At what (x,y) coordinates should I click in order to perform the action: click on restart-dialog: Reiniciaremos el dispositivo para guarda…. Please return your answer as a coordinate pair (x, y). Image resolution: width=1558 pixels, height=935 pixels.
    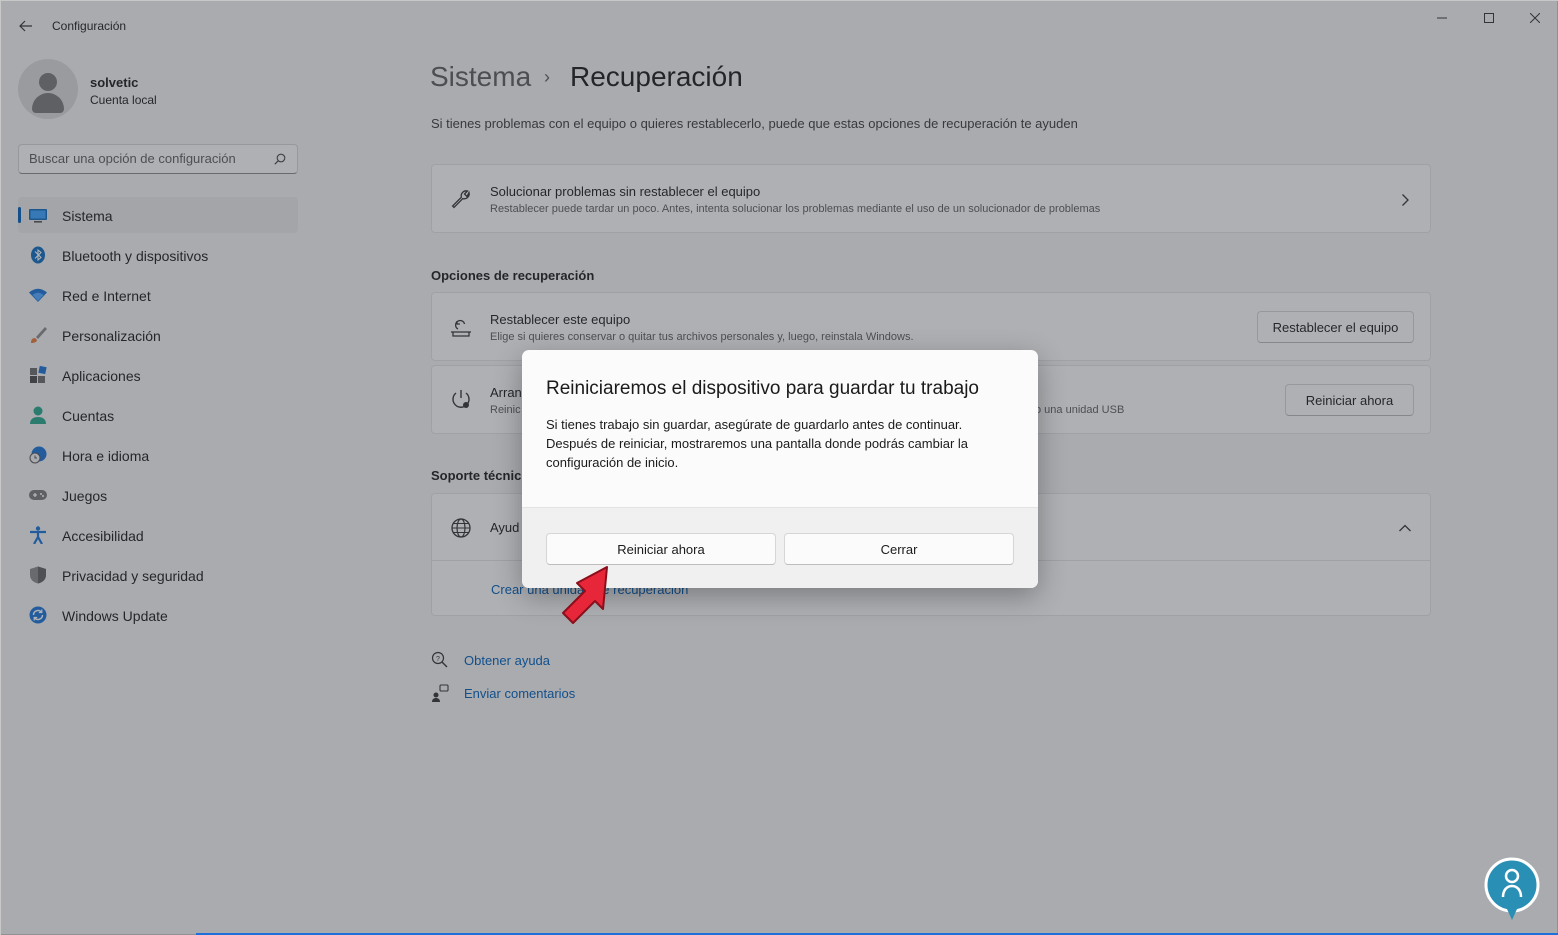
    Looking at the image, I should click on (780, 469).